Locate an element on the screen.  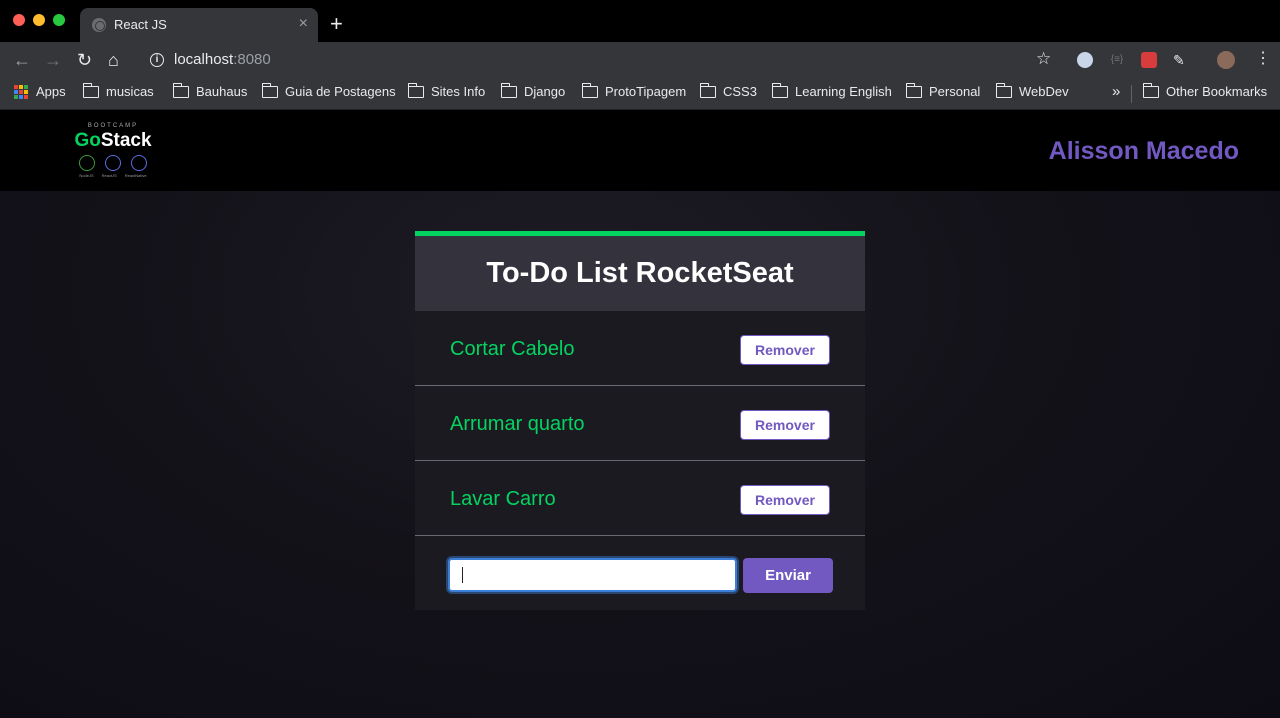
page-title: To-Do List RocketSeat is located at coordinates (640, 273).